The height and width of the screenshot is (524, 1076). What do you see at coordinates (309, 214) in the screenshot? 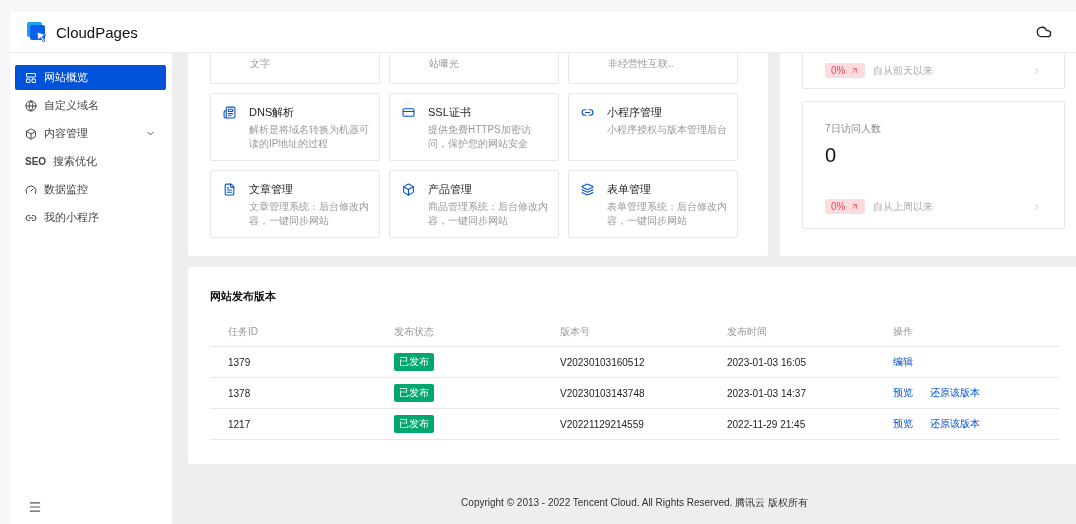
I see `feature-description: 文章管理系统：后台修改内容，一键同步网站` at bounding box center [309, 214].